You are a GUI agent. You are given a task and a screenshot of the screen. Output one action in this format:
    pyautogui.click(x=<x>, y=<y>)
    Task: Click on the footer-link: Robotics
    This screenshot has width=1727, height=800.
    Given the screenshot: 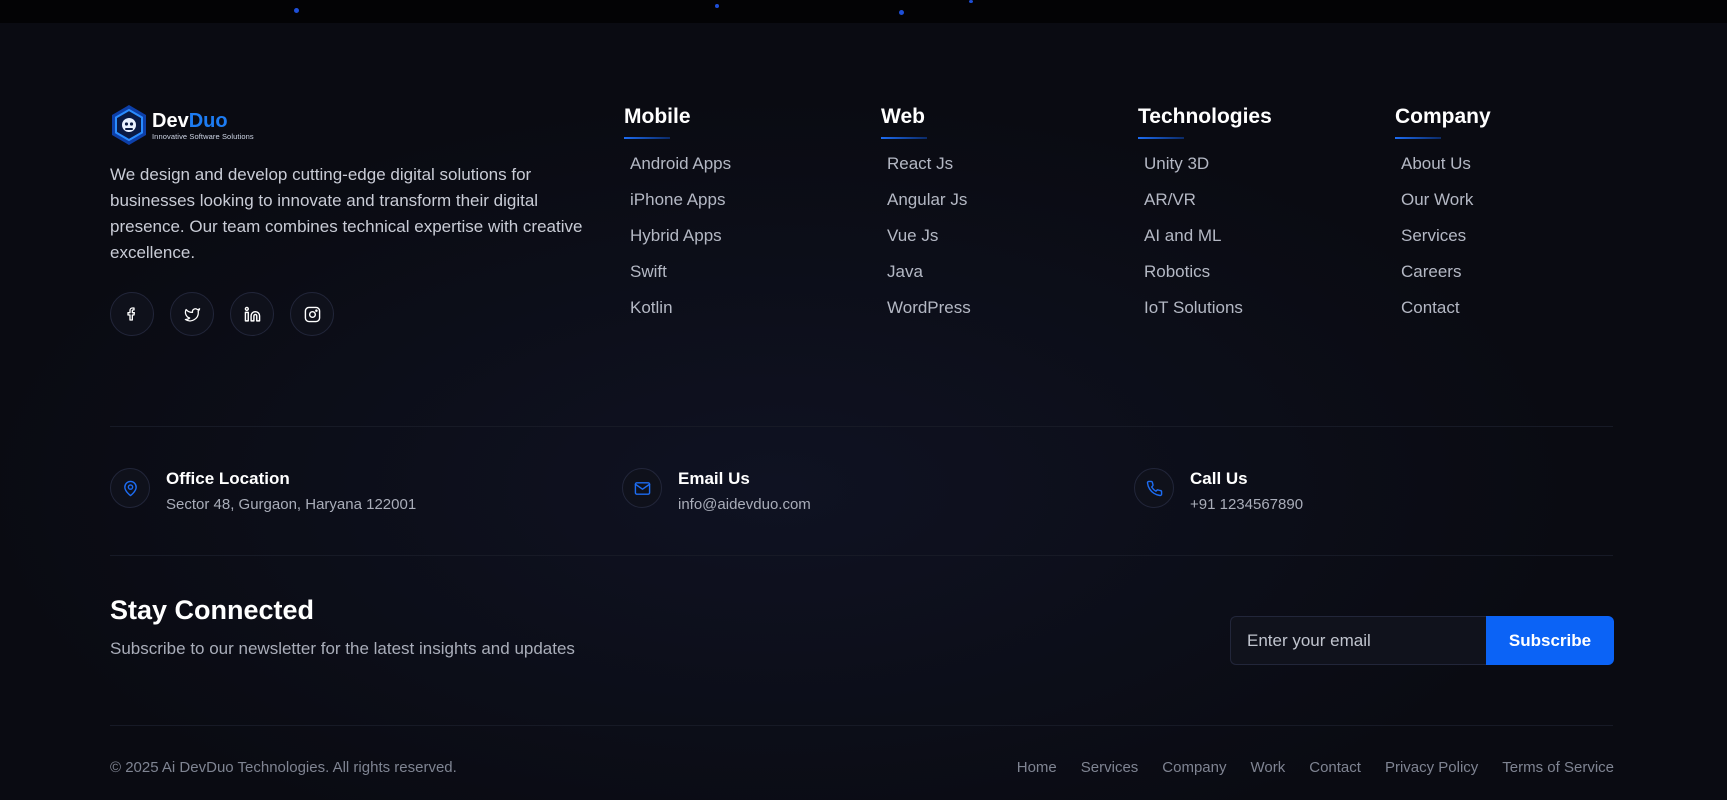 What is the action you would take?
    pyautogui.click(x=1258, y=278)
    